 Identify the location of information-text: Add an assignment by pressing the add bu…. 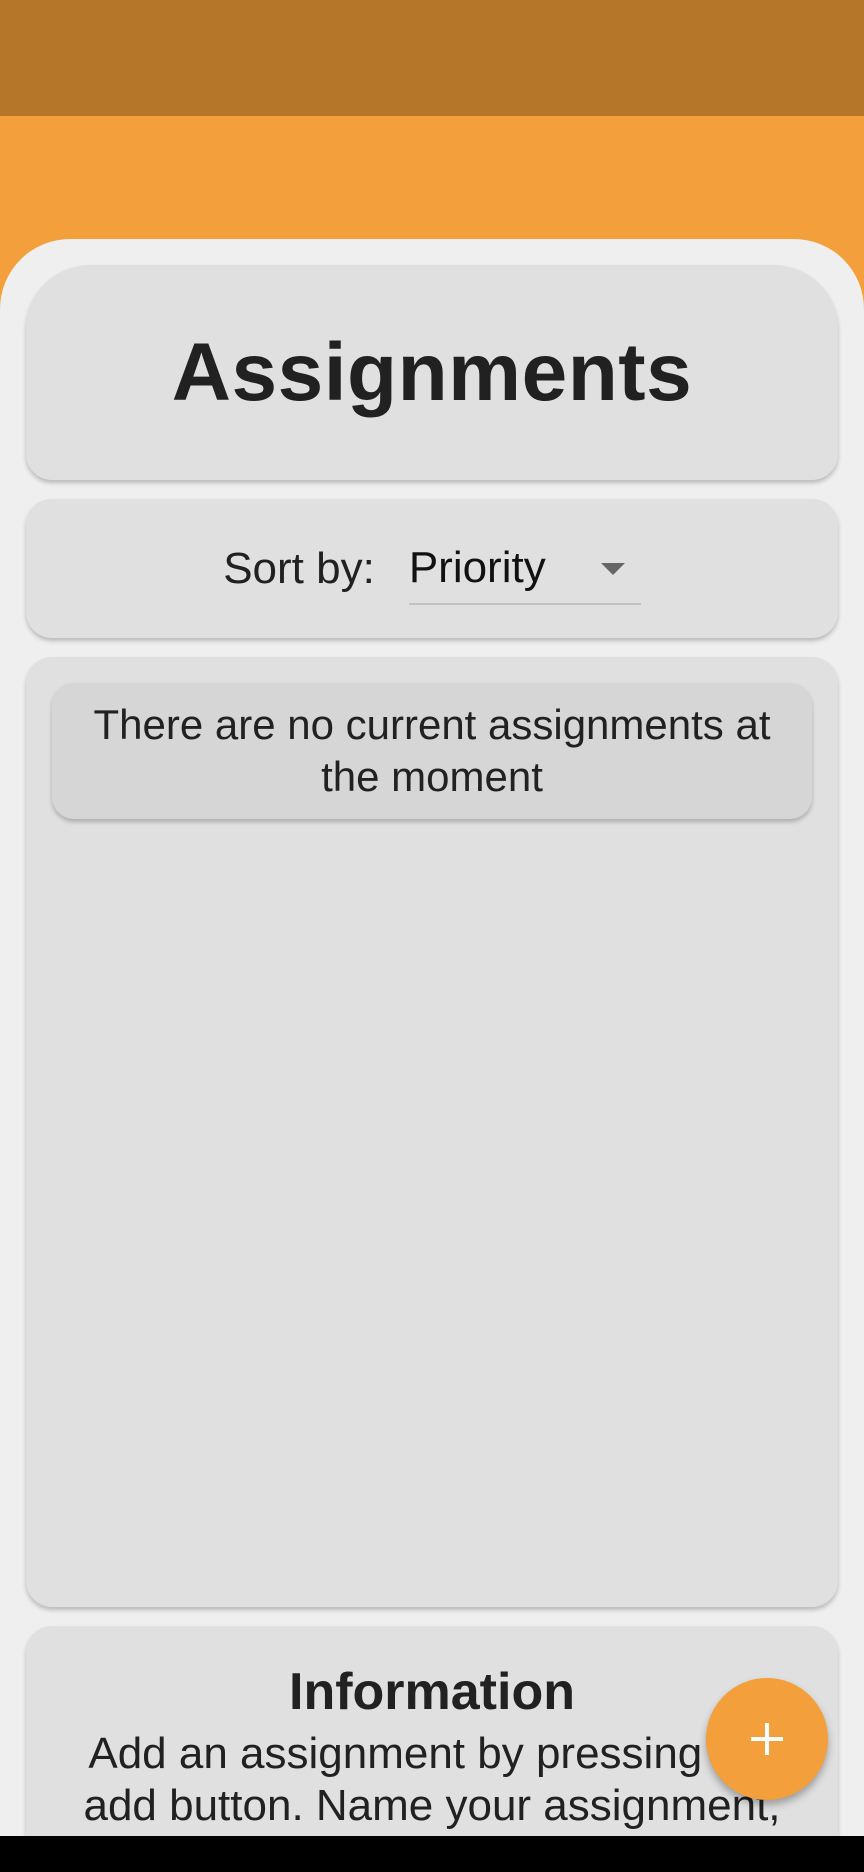
(432, 1782).